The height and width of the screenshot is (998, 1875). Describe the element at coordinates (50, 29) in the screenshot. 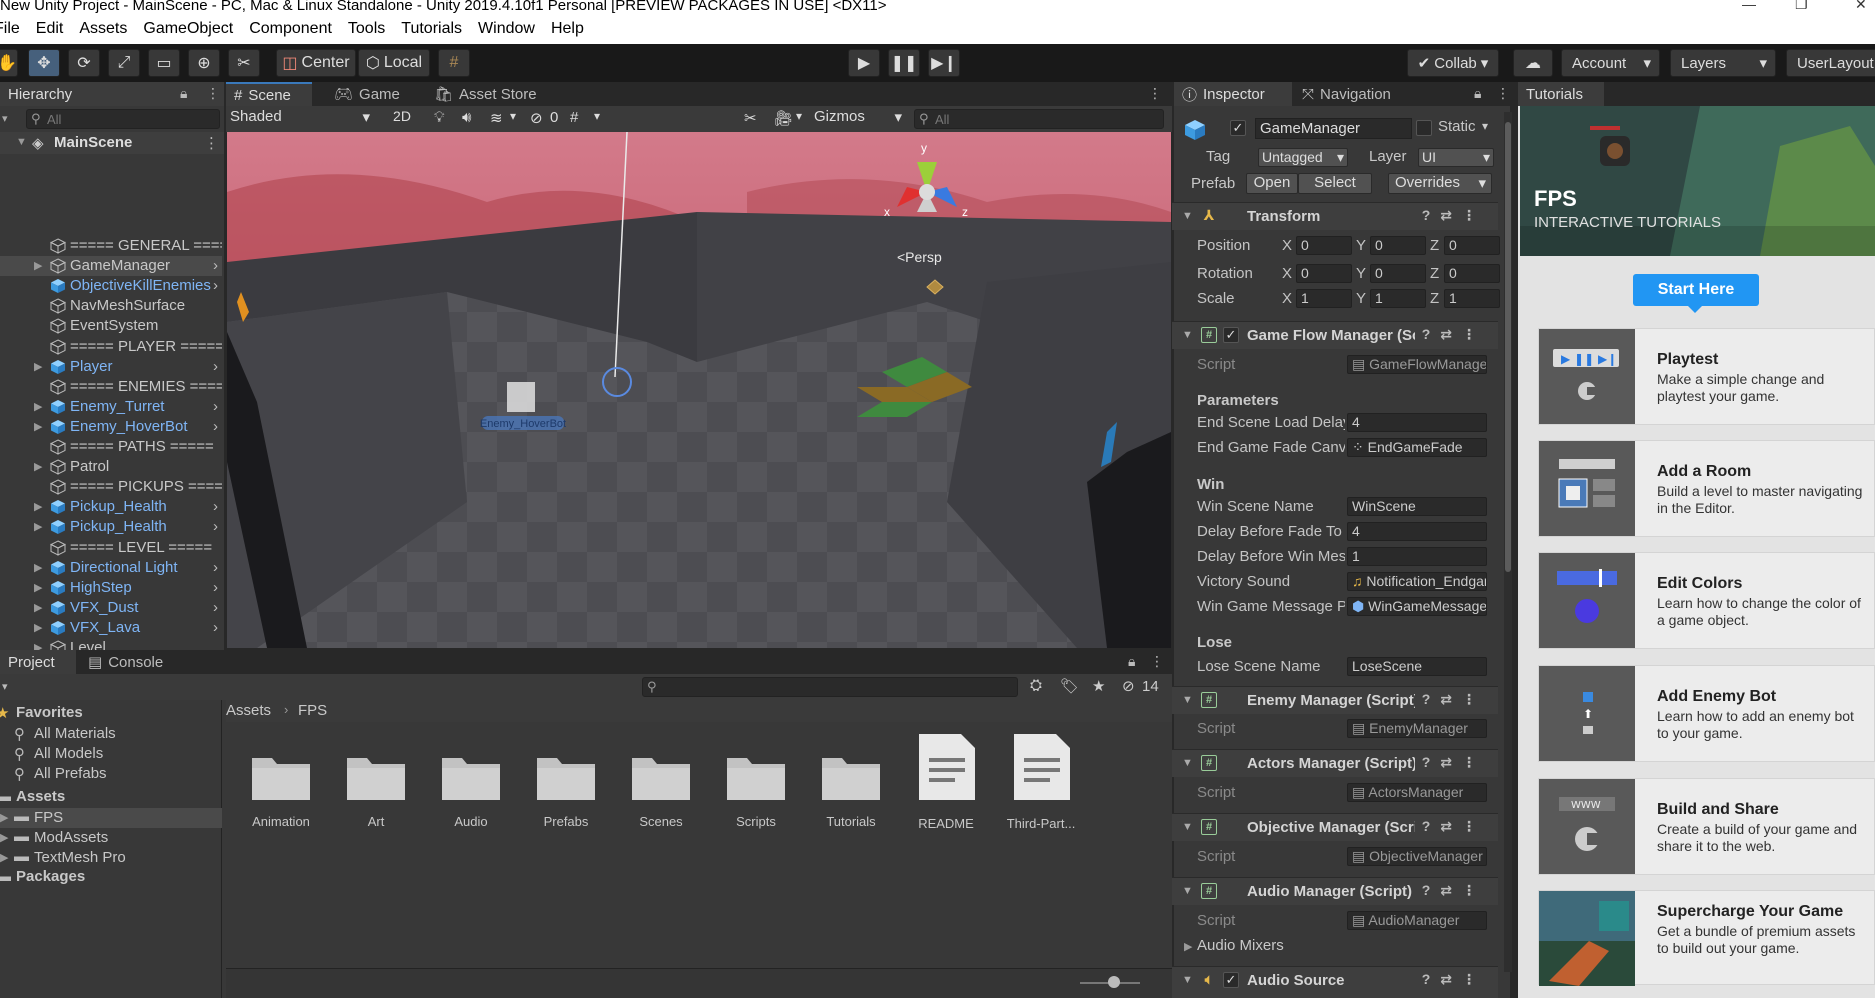

I see `menu-edit: Edit` at that location.